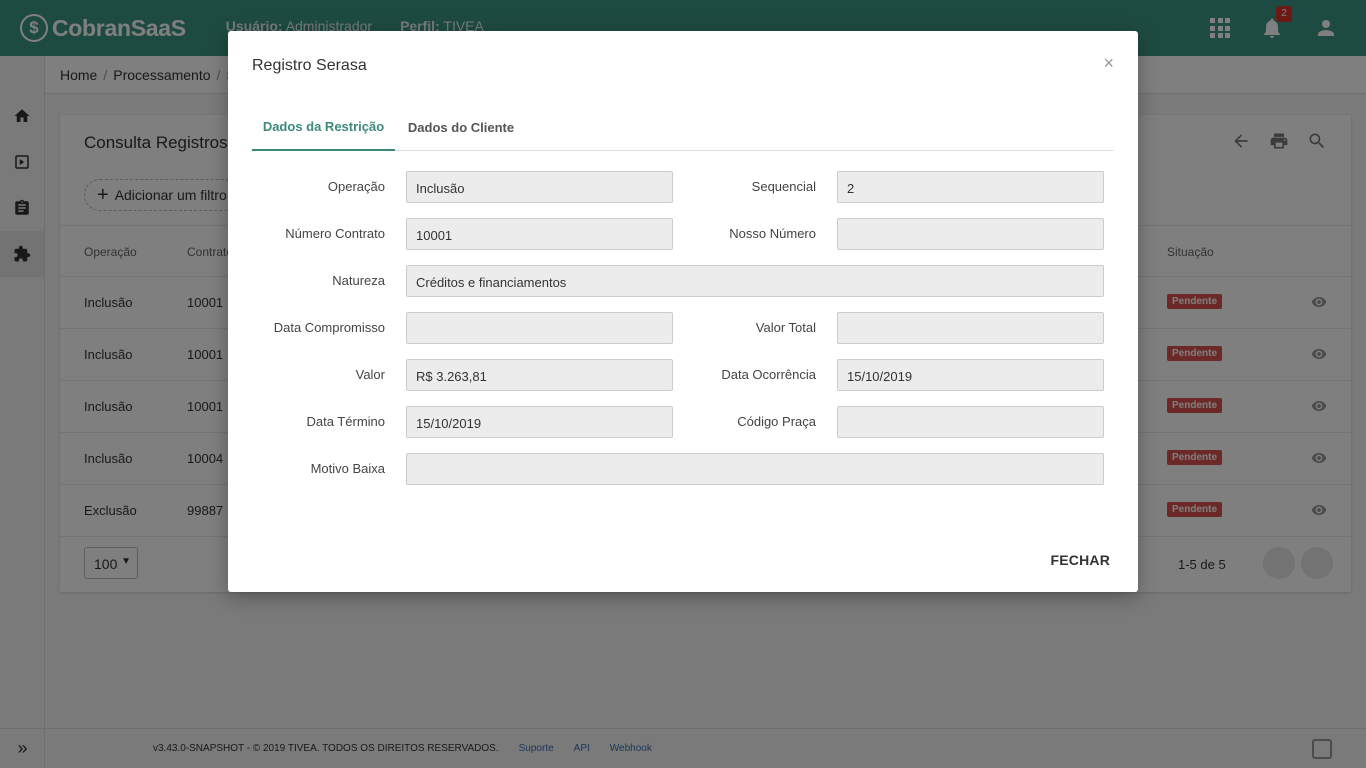 This screenshot has height=768, width=1366. What do you see at coordinates (755, 281) in the screenshot?
I see `natureza-field: Créditos e financiamentos` at bounding box center [755, 281].